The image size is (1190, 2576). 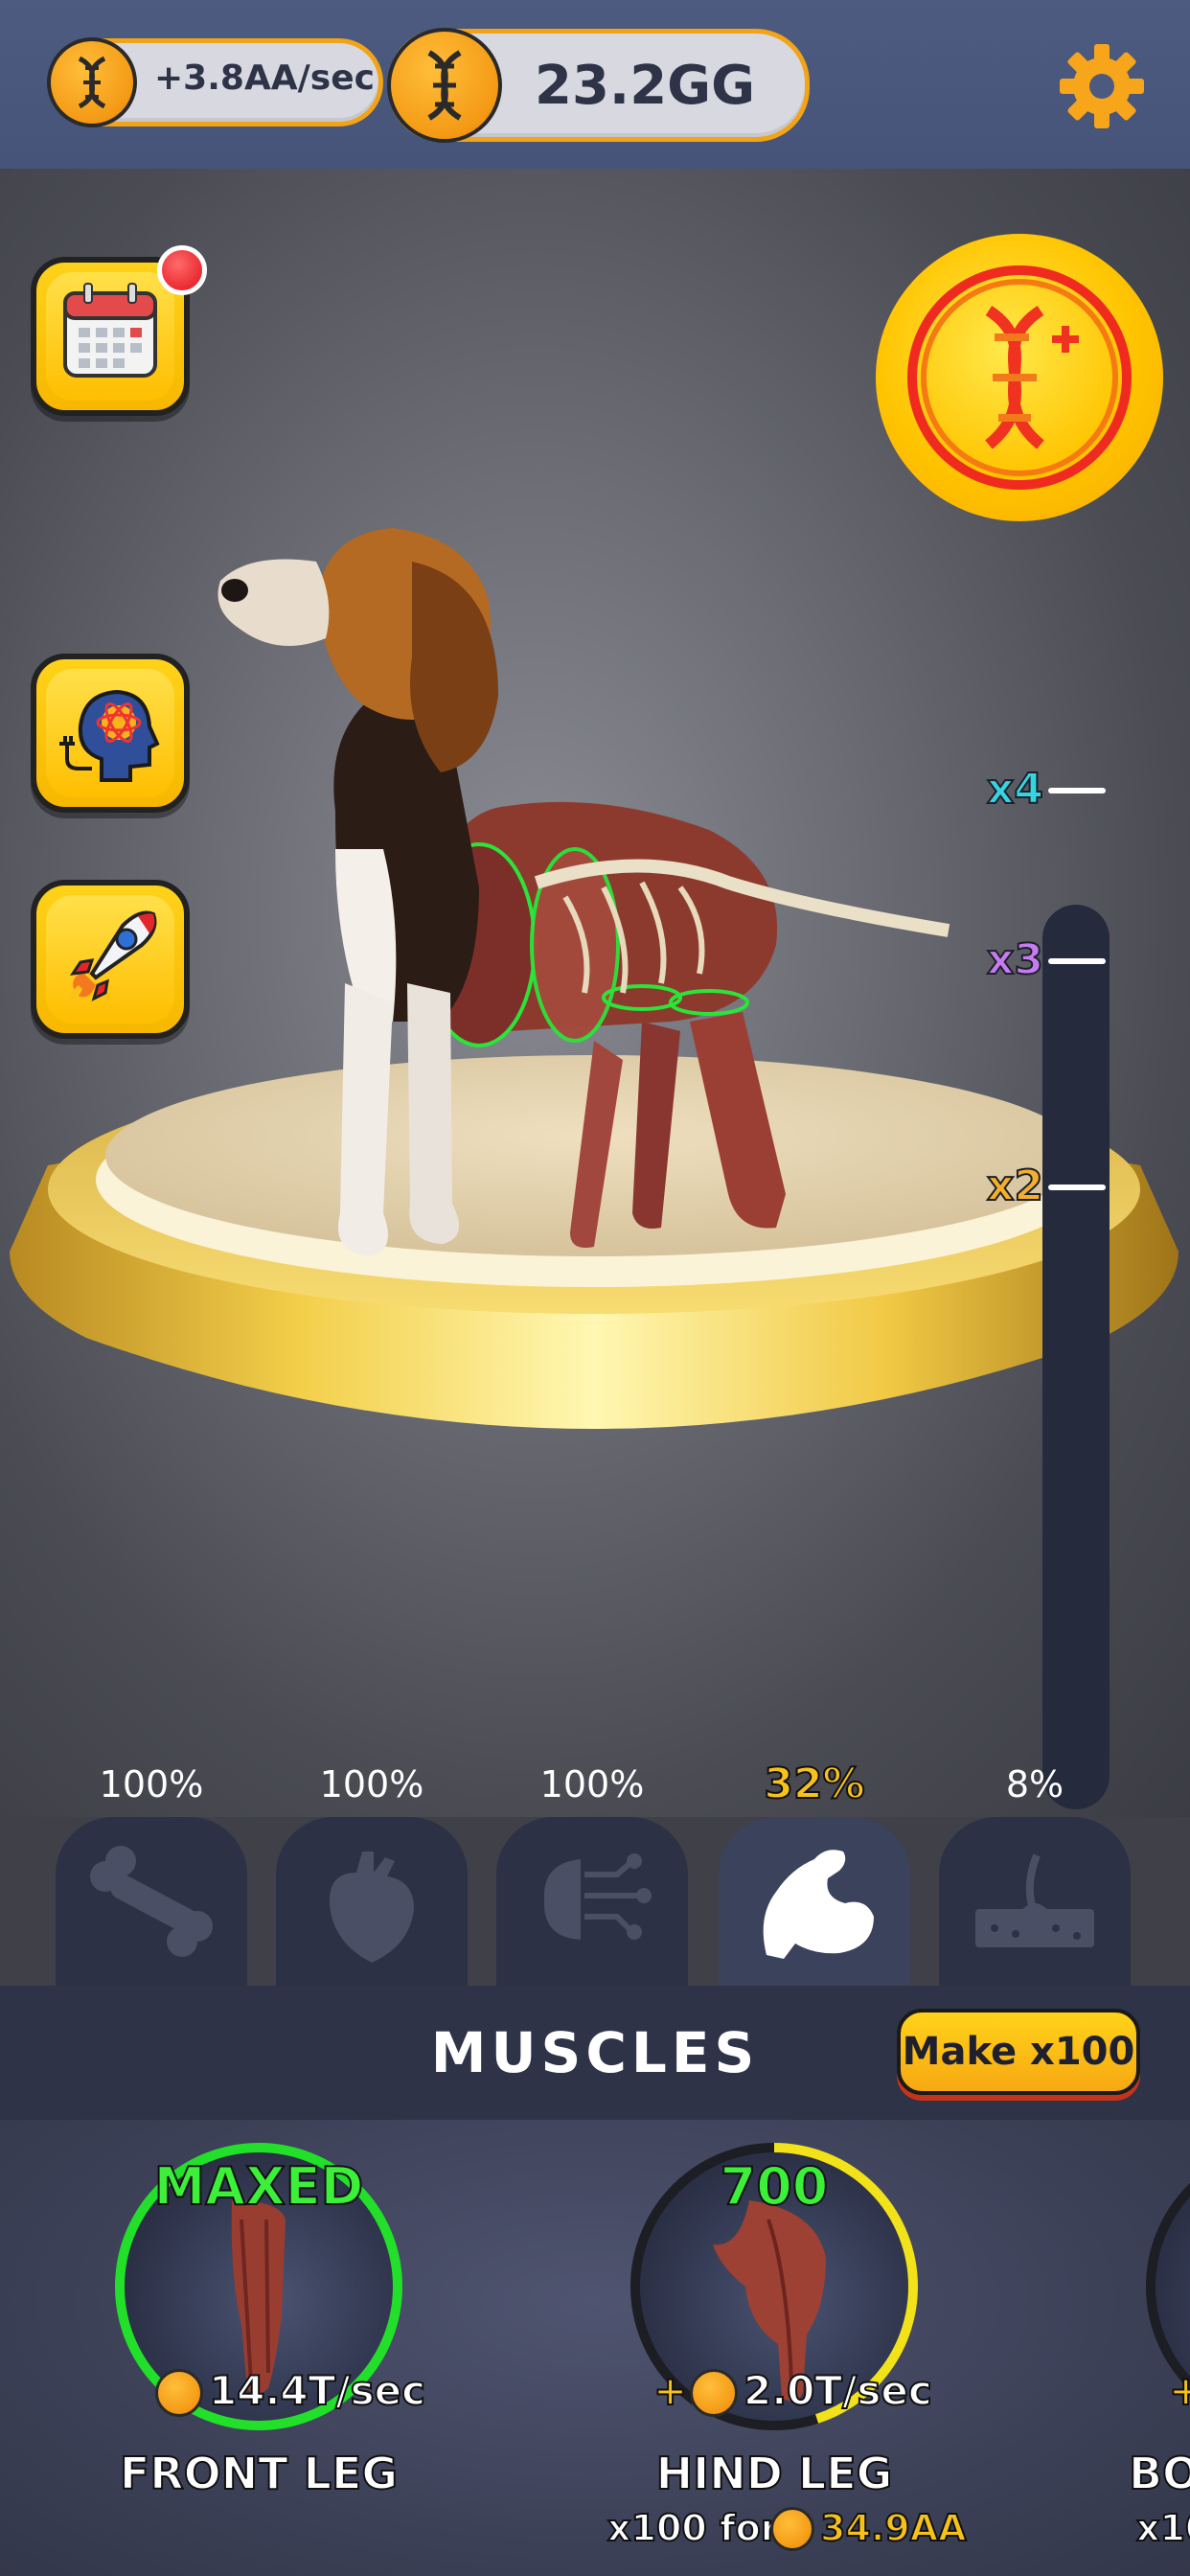 I want to click on tab-muscles, so click(x=814, y=1903).